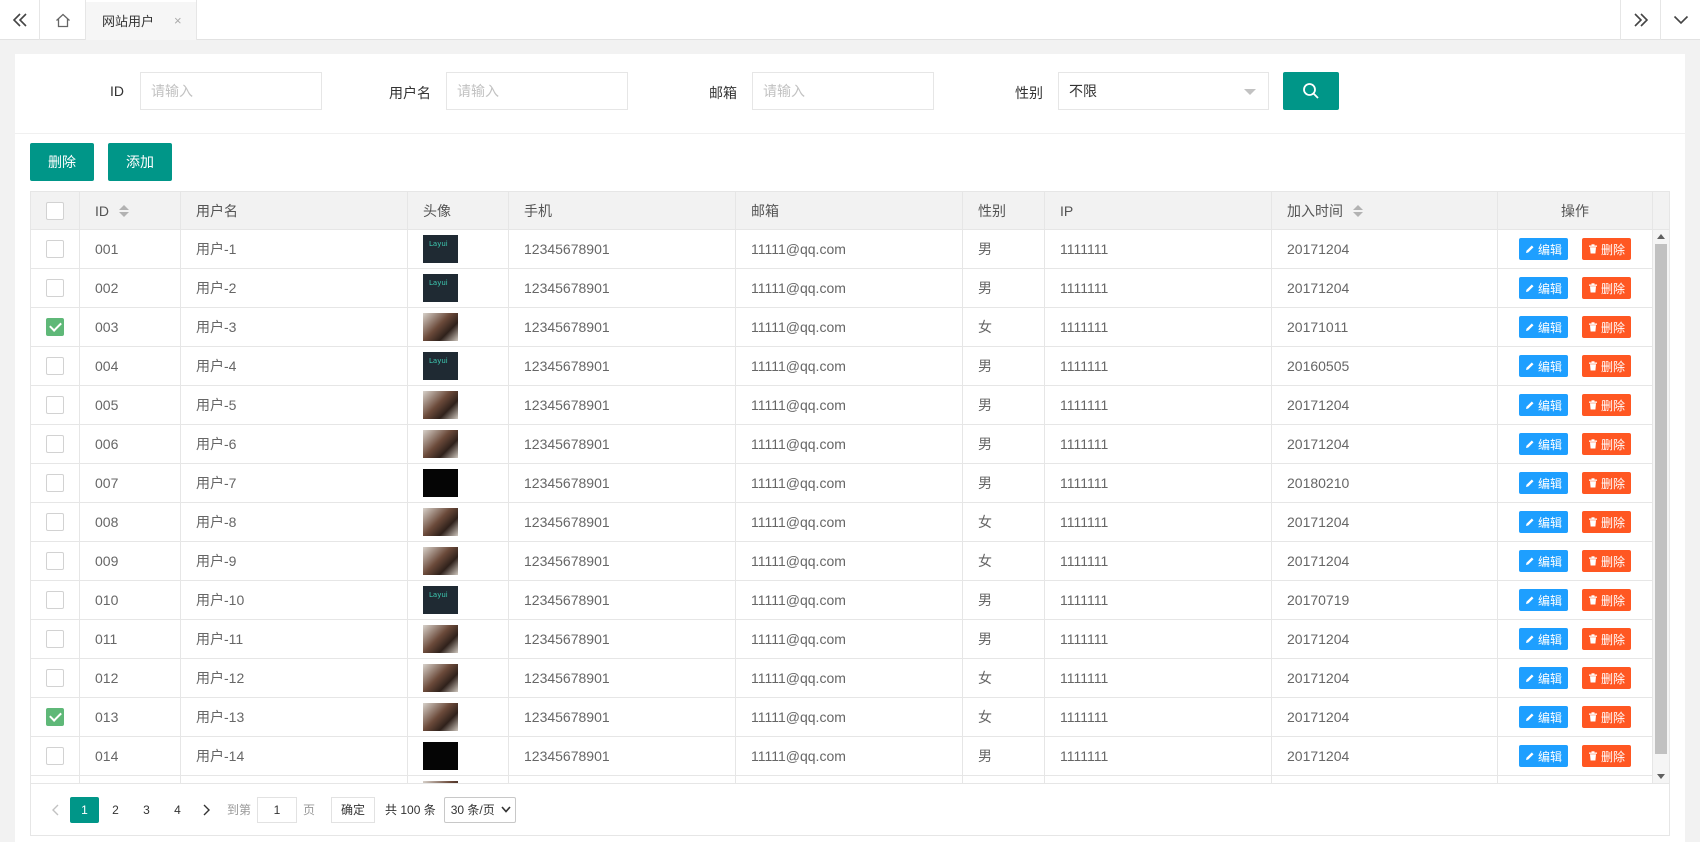 Image resolution: width=1700 pixels, height=842 pixels. Describe the element at coordinates (115, 810) in the screenshot. I see `page-number-button: 2` at that location.